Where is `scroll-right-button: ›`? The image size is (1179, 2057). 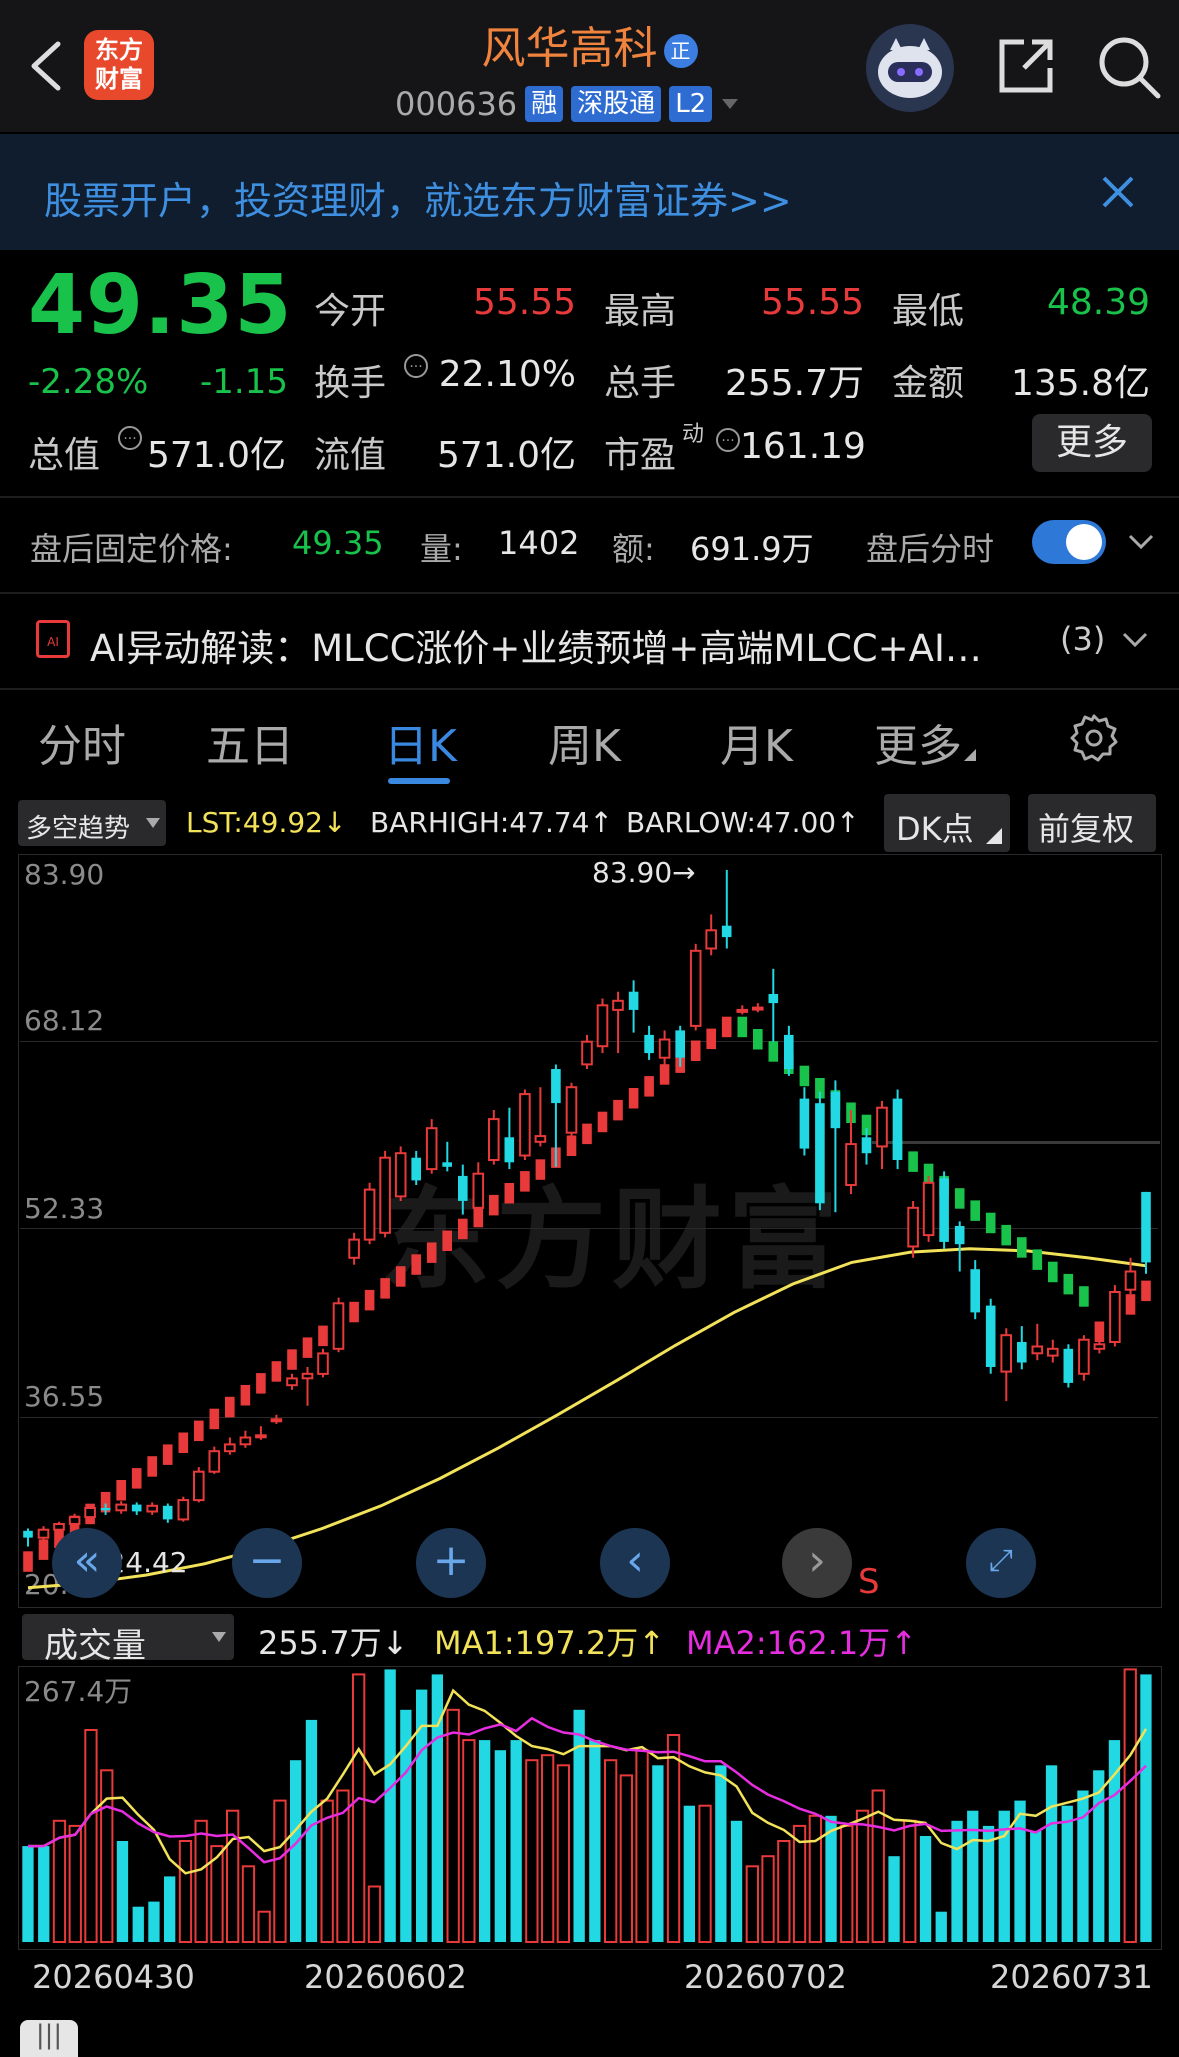
scroll-right-button: › is located at coordinates (817, 1563).